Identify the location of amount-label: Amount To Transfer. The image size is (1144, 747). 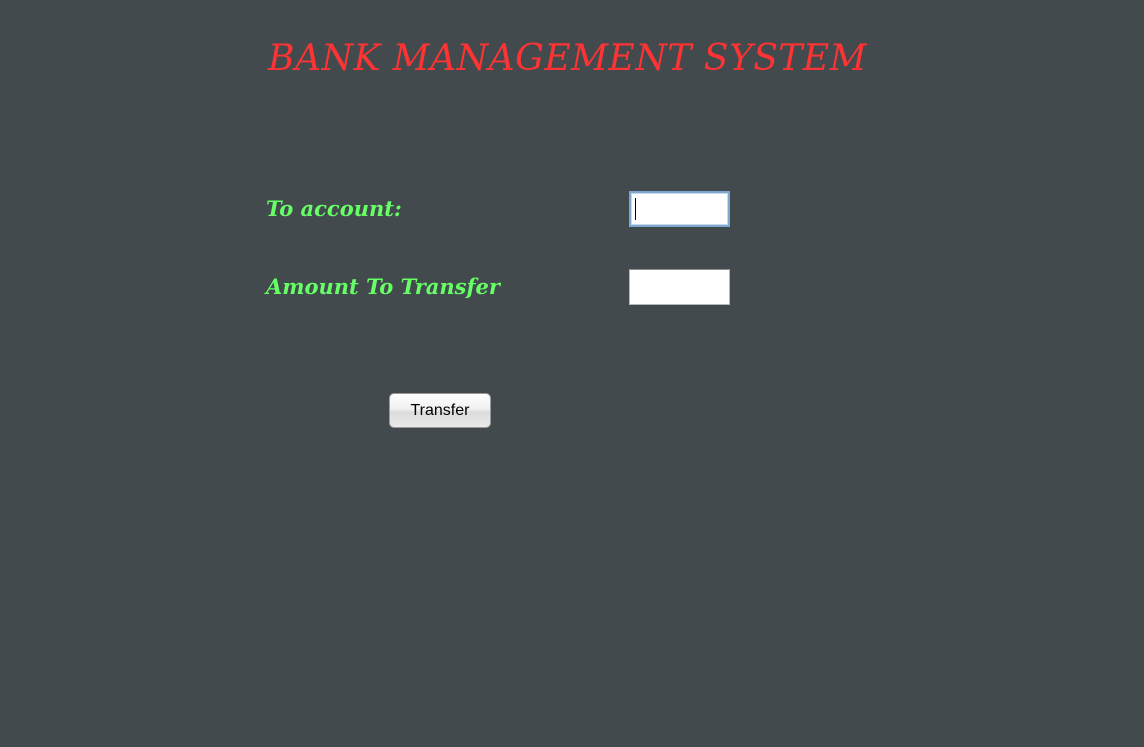
(383, 286).